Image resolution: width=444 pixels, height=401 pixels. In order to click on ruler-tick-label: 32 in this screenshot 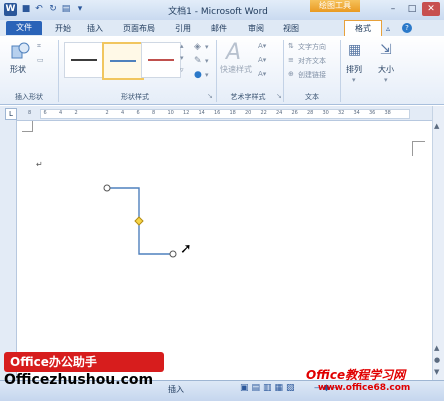, I will do `click(341, 113)`.